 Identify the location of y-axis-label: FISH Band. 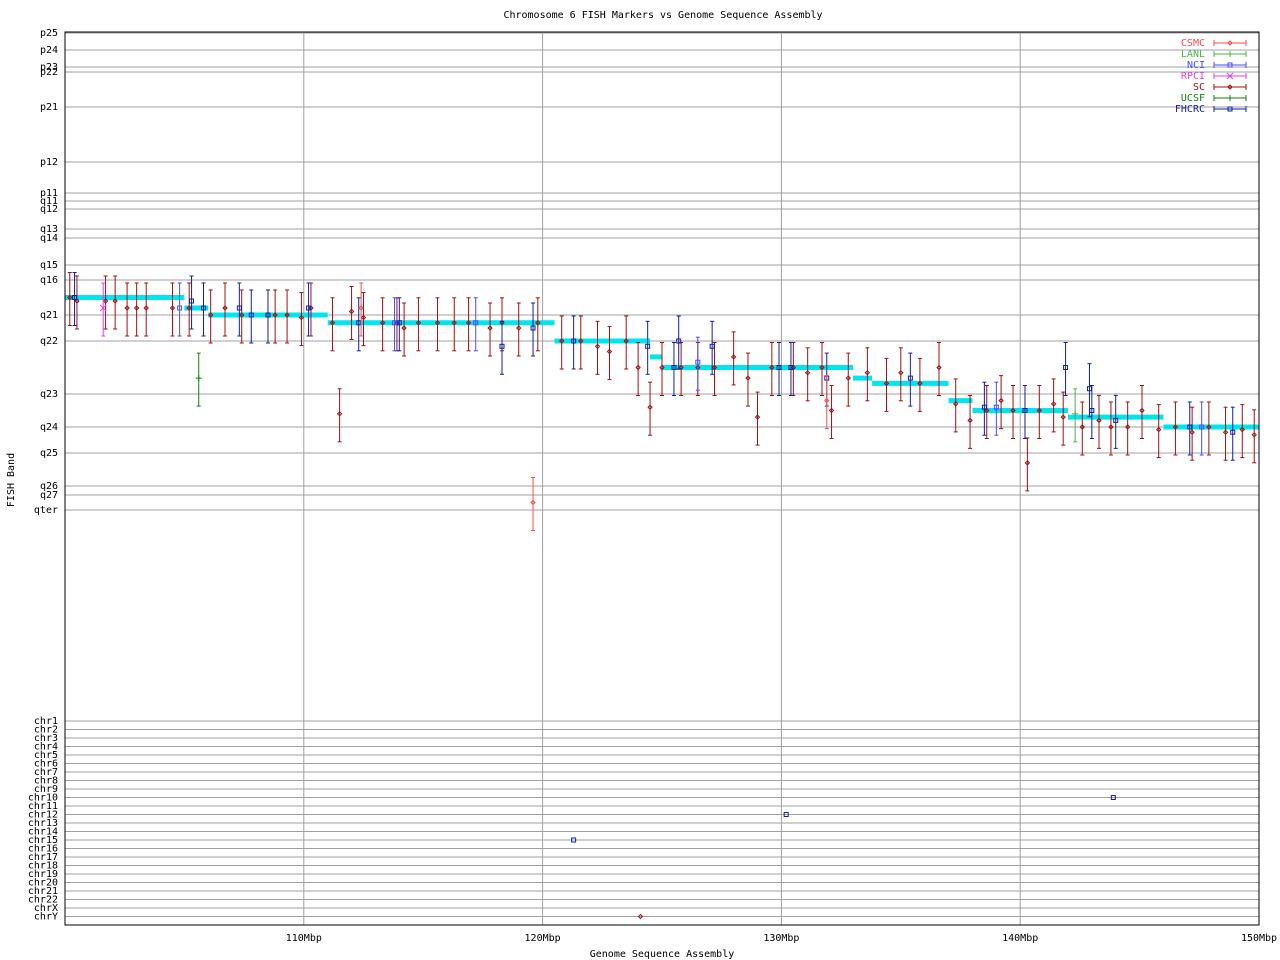
(11, 480).